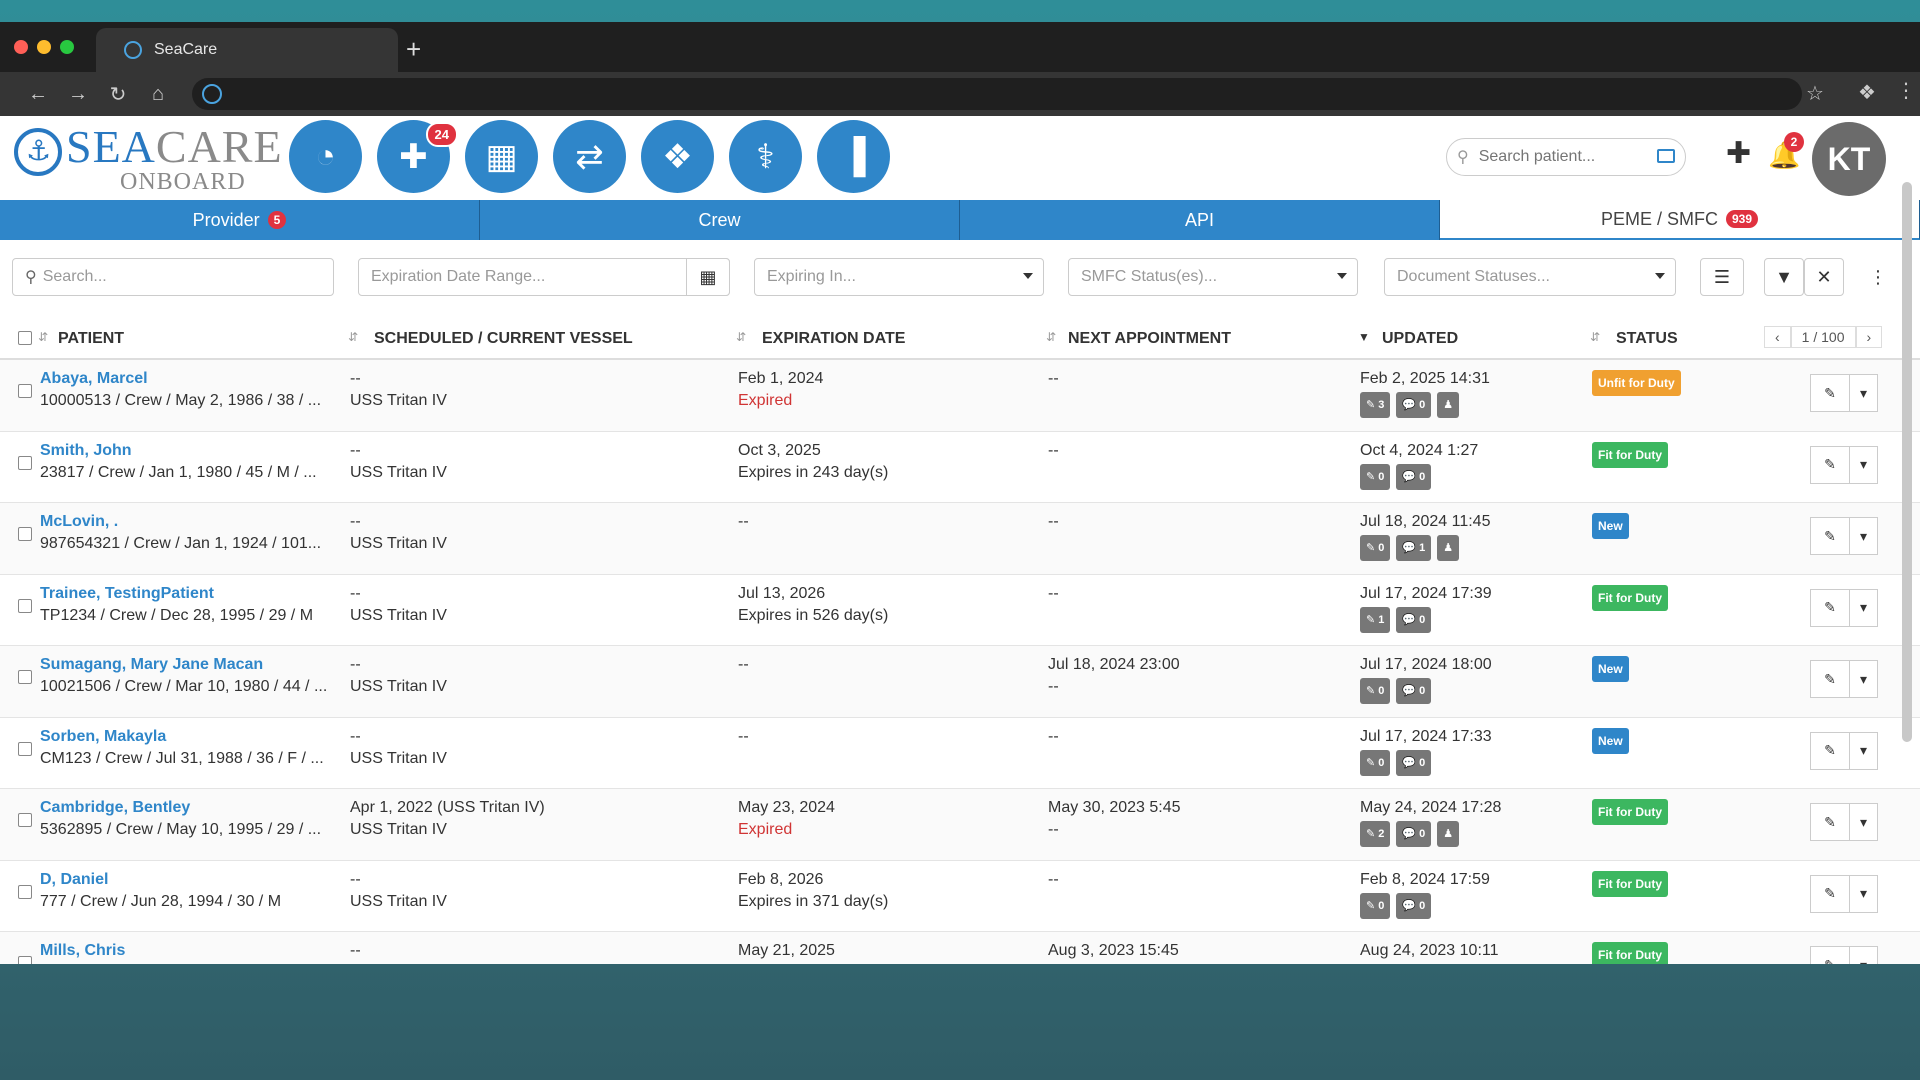 This screenshot has height=1080, width=1920. I want to click on bar-chart-icon: ▐, so click(853, 156).